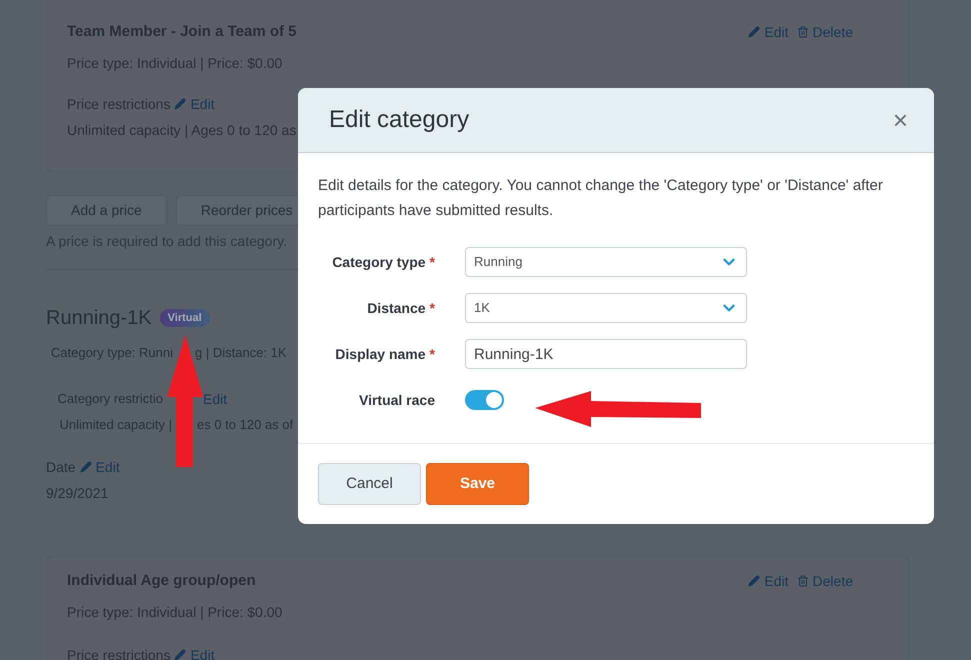 The image size is (971, 660). What do you see at coordinates (369, 484) in the screenshot?
I see `cancel-button: Cancel` at bounding box center [369, 484].